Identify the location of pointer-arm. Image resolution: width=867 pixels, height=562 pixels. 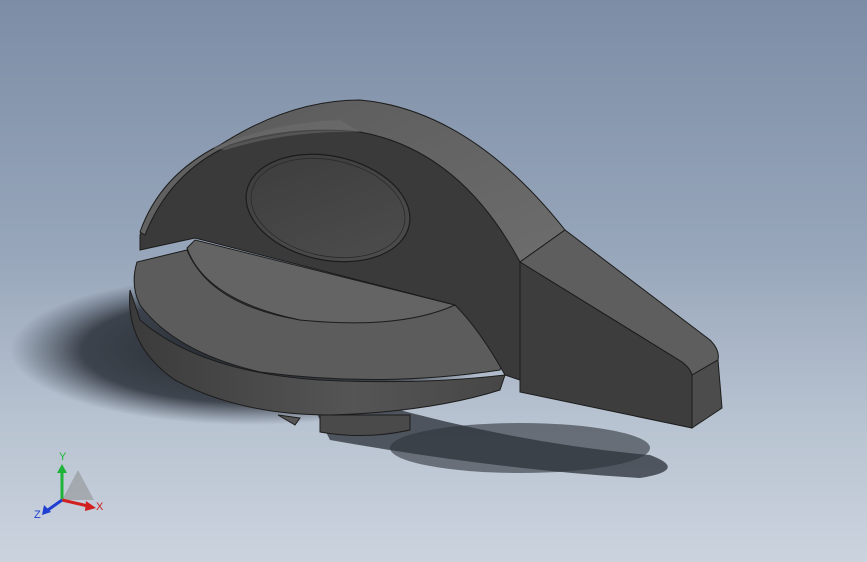
(621, 329).